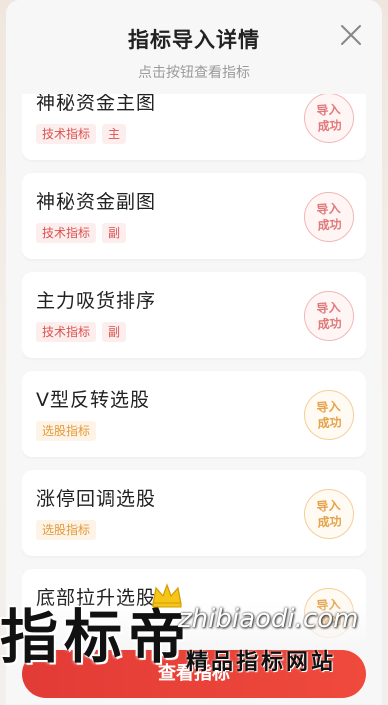 The height and width of the screenshot is (705, 388). Describe the element at coordinates (194, 513) in the screenshot. I see `indicator-card: 涨停回调选股 选股指标 导入成功` at that location.